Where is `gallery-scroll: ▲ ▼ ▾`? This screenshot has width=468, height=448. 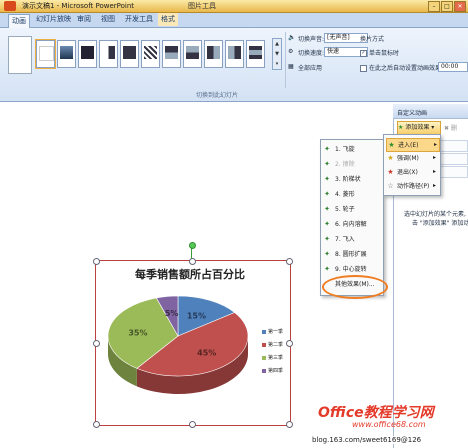 gallery-scroll: ▲ ▼ ▾ is located at coordinates (277, 54).